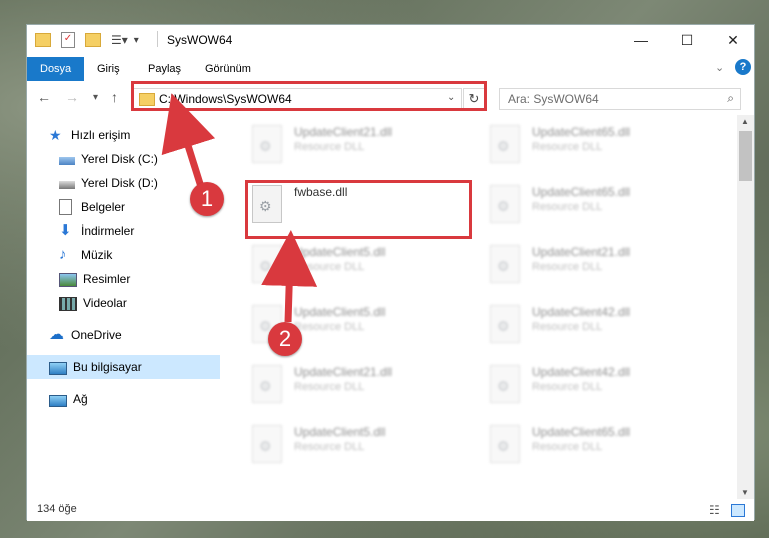  What do you see at coordinates (239, 208) in the screenshot?
I see `annotation-arrows` at bounding box center [239, 208].